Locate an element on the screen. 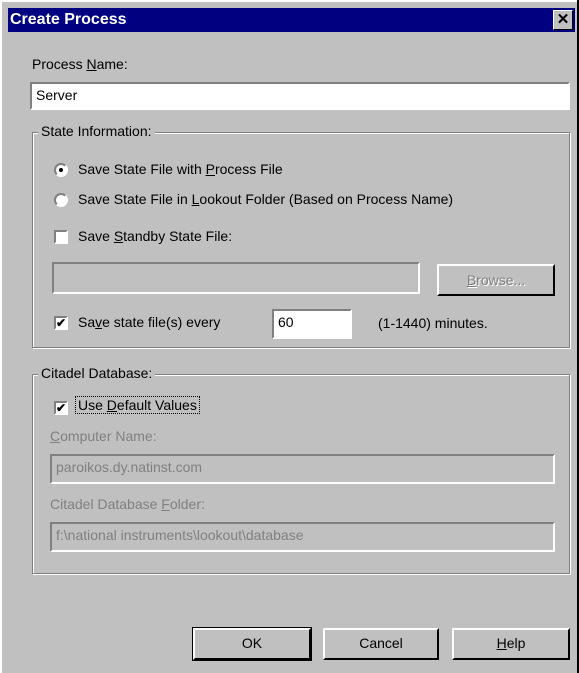 The image size is (579, 673). dialog-title: Create Process is located at coordinates (68, 19).